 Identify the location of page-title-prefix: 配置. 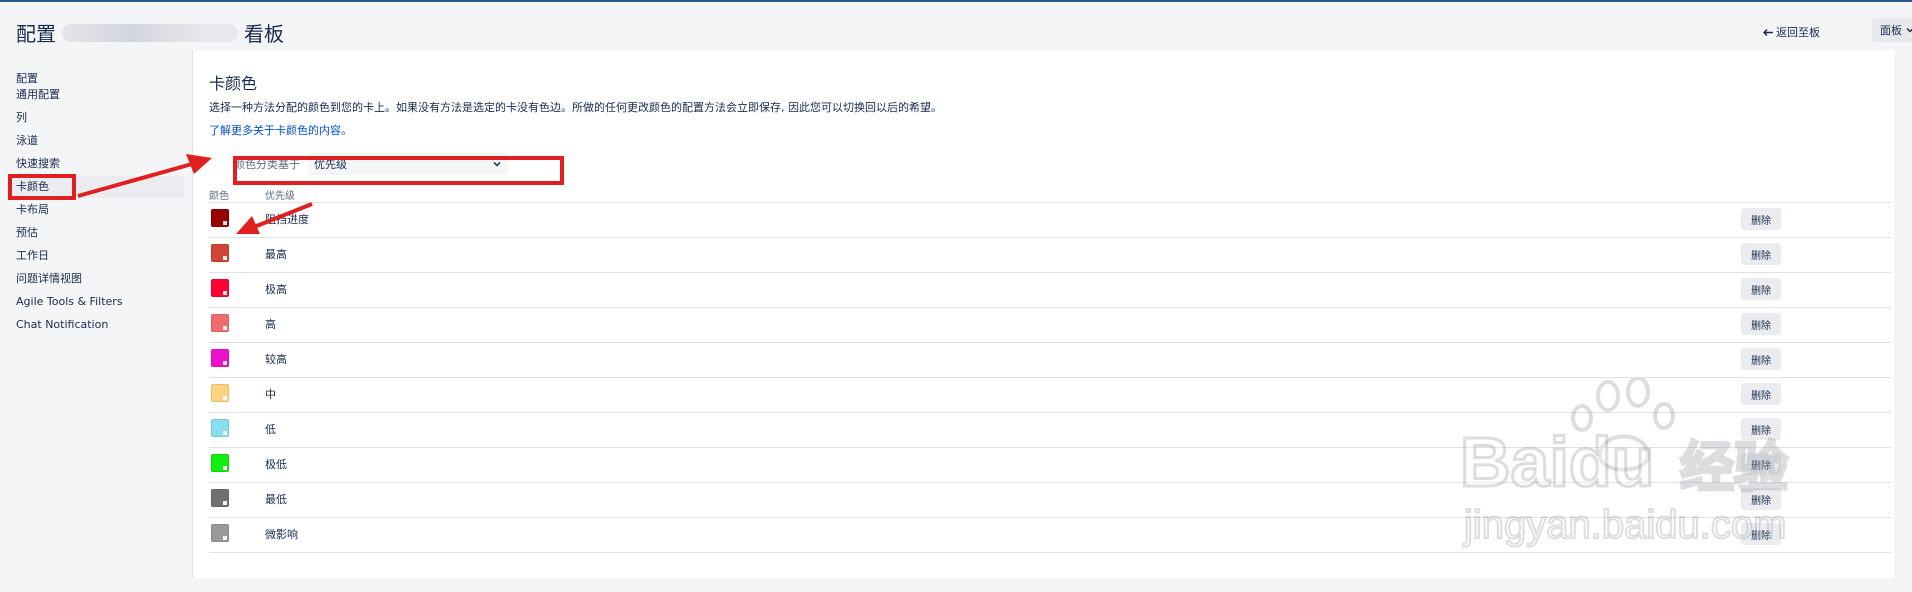
(36, 34).